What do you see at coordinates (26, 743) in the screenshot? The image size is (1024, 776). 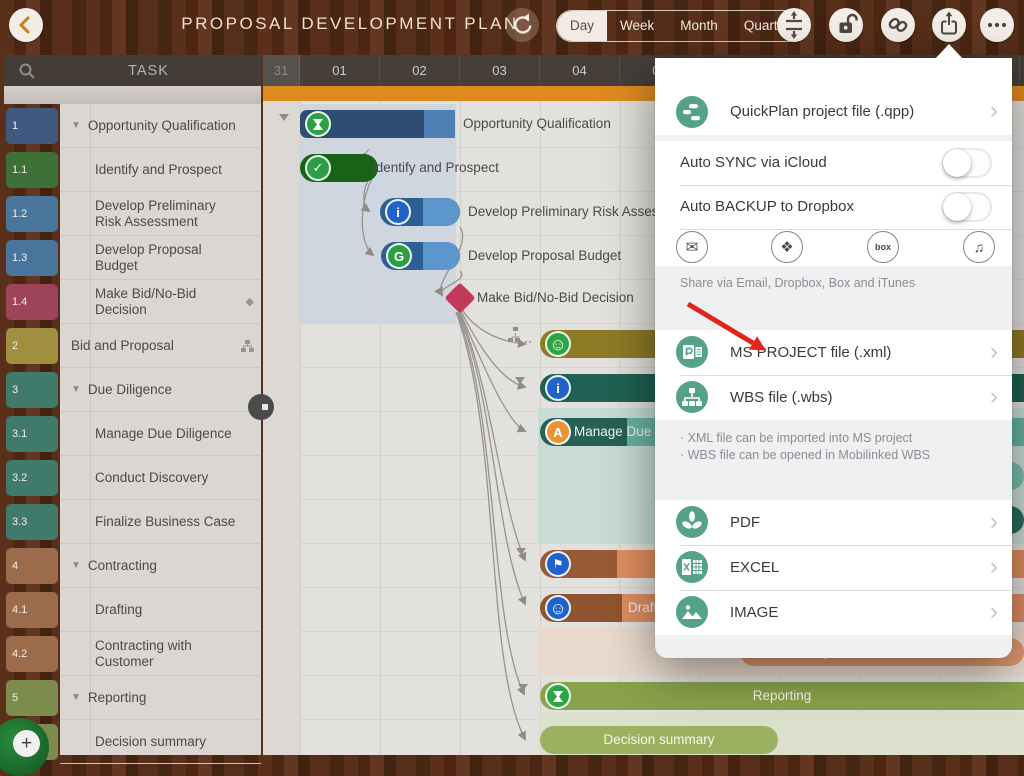 I see `add-task-plus: +` at bounding box center [26, 743].